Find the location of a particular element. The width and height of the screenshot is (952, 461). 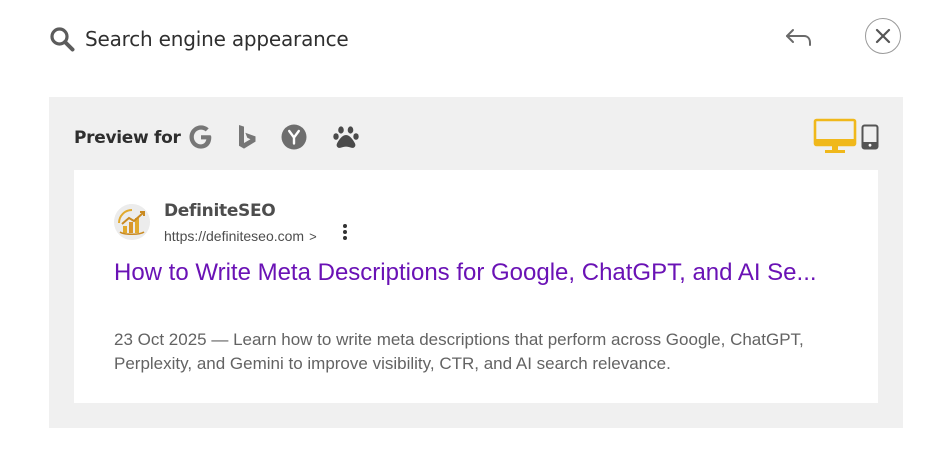

close-button is located at coordinates (883, 36).